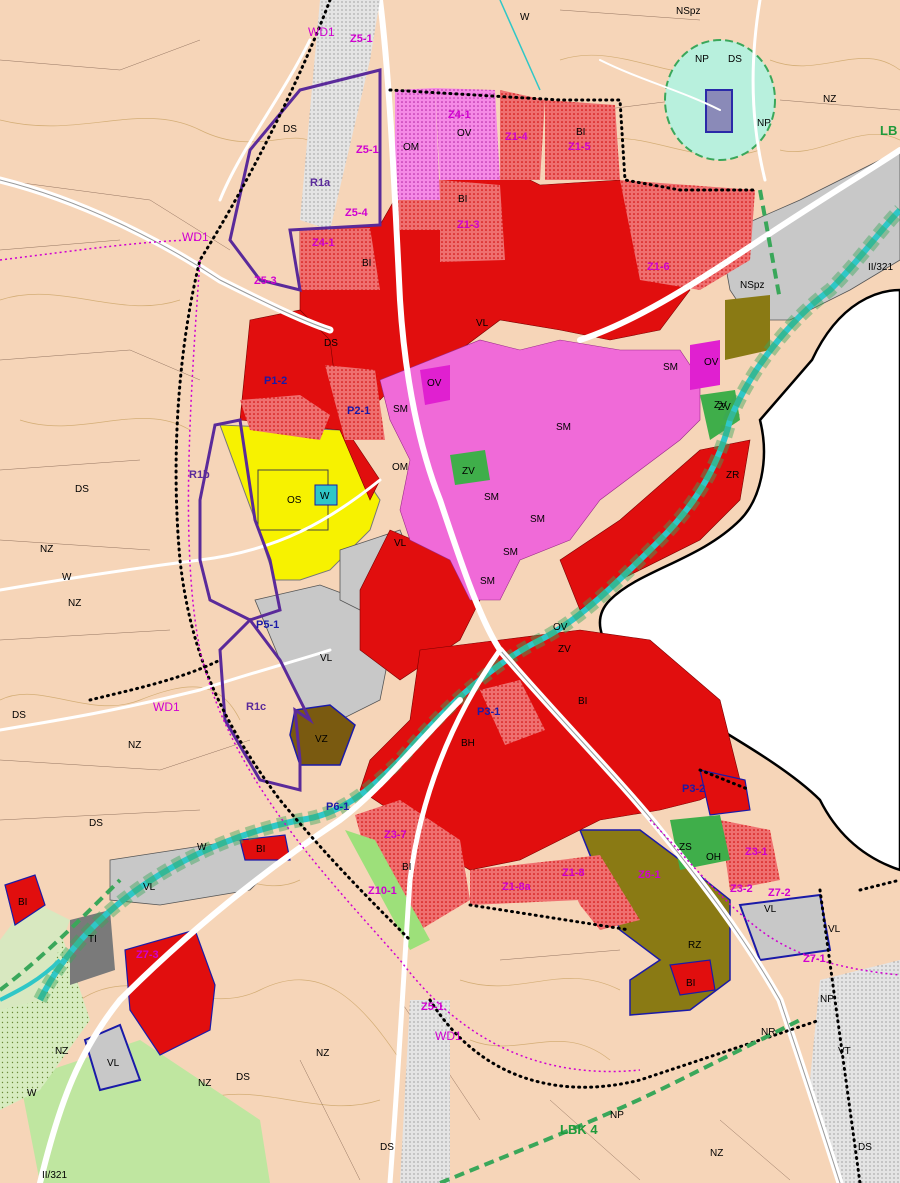 The height and width of the screenshot is (1183, 900). Describe the element at coordinates (290, 129) in the screenshot. I see `label-ds-nw: DS` at that location.